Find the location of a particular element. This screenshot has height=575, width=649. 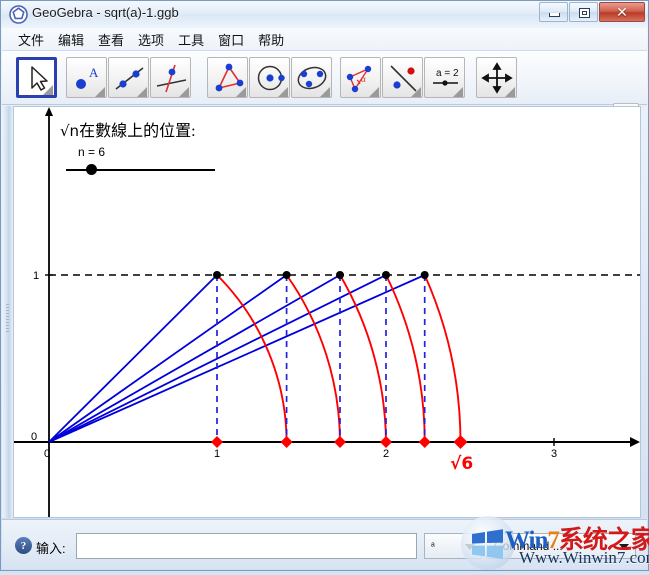

close-icon: ✕ is located at coordinates (622, 11).